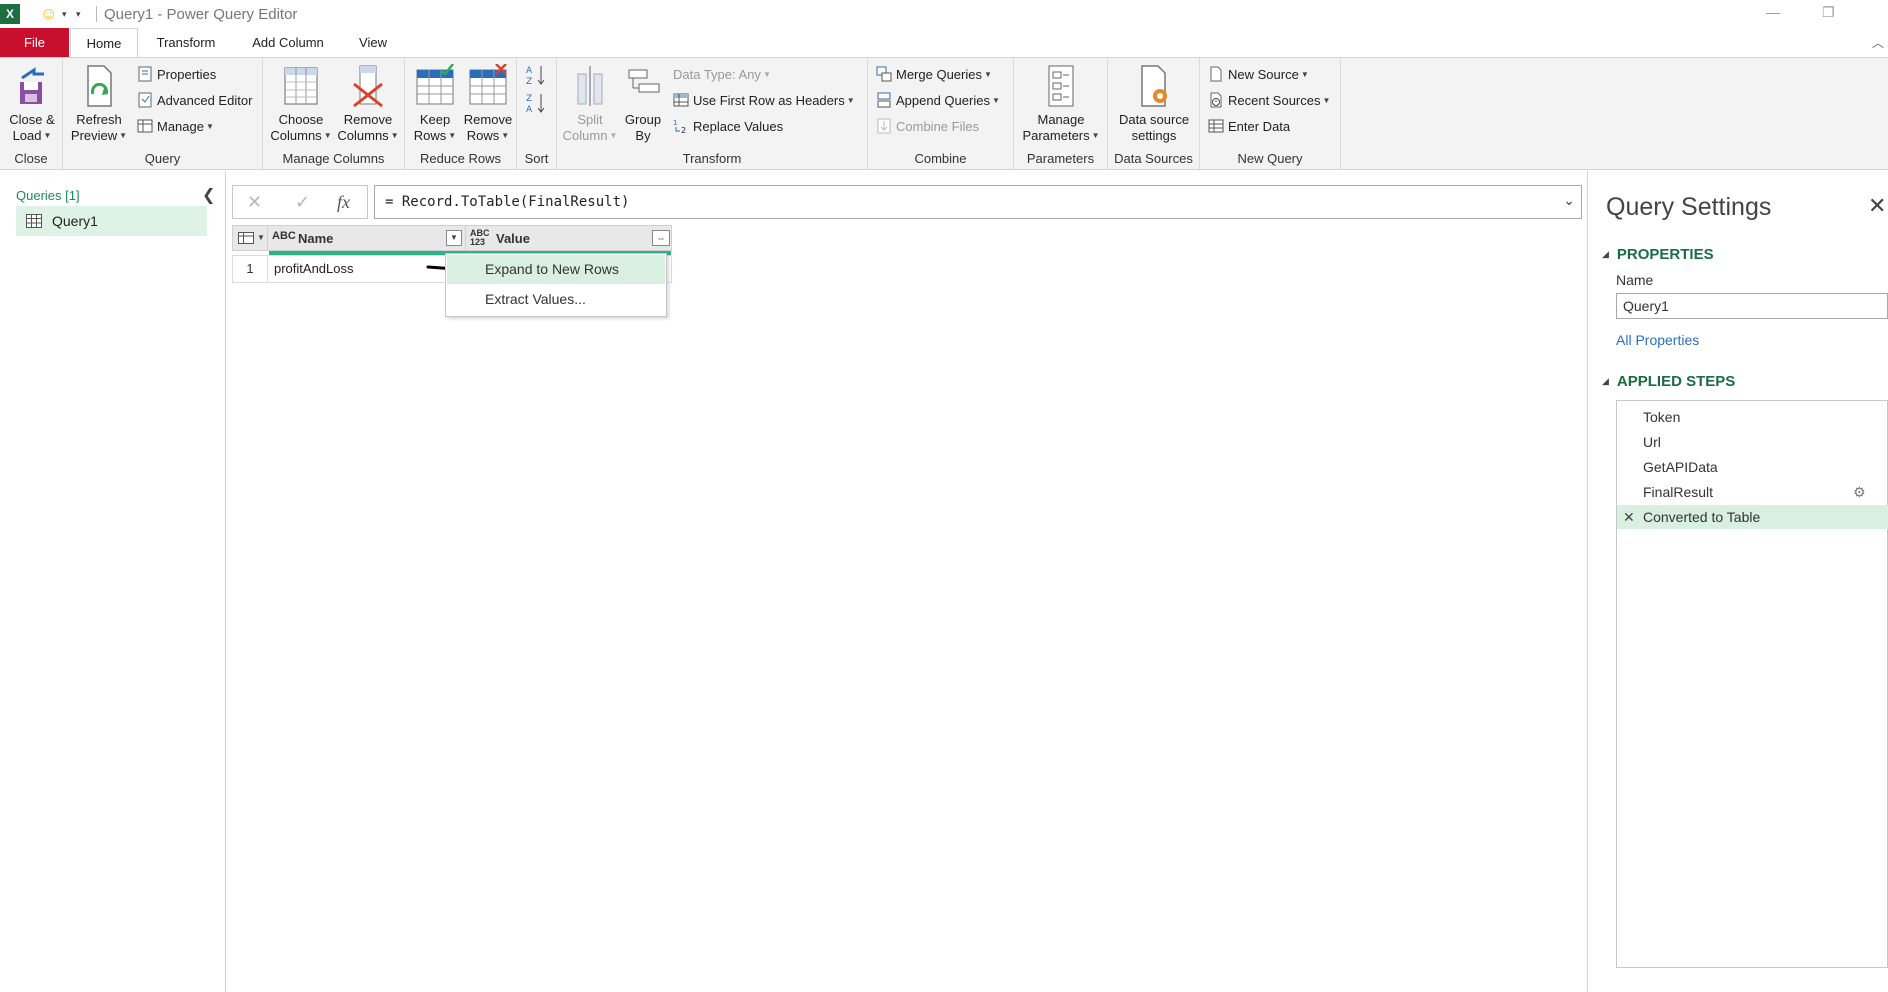 This screenshot has height=992, width=1888. Describe the element at coordinates (1657, 340) in the screenshot. I see `all-properties-link: All Properties` at that location.